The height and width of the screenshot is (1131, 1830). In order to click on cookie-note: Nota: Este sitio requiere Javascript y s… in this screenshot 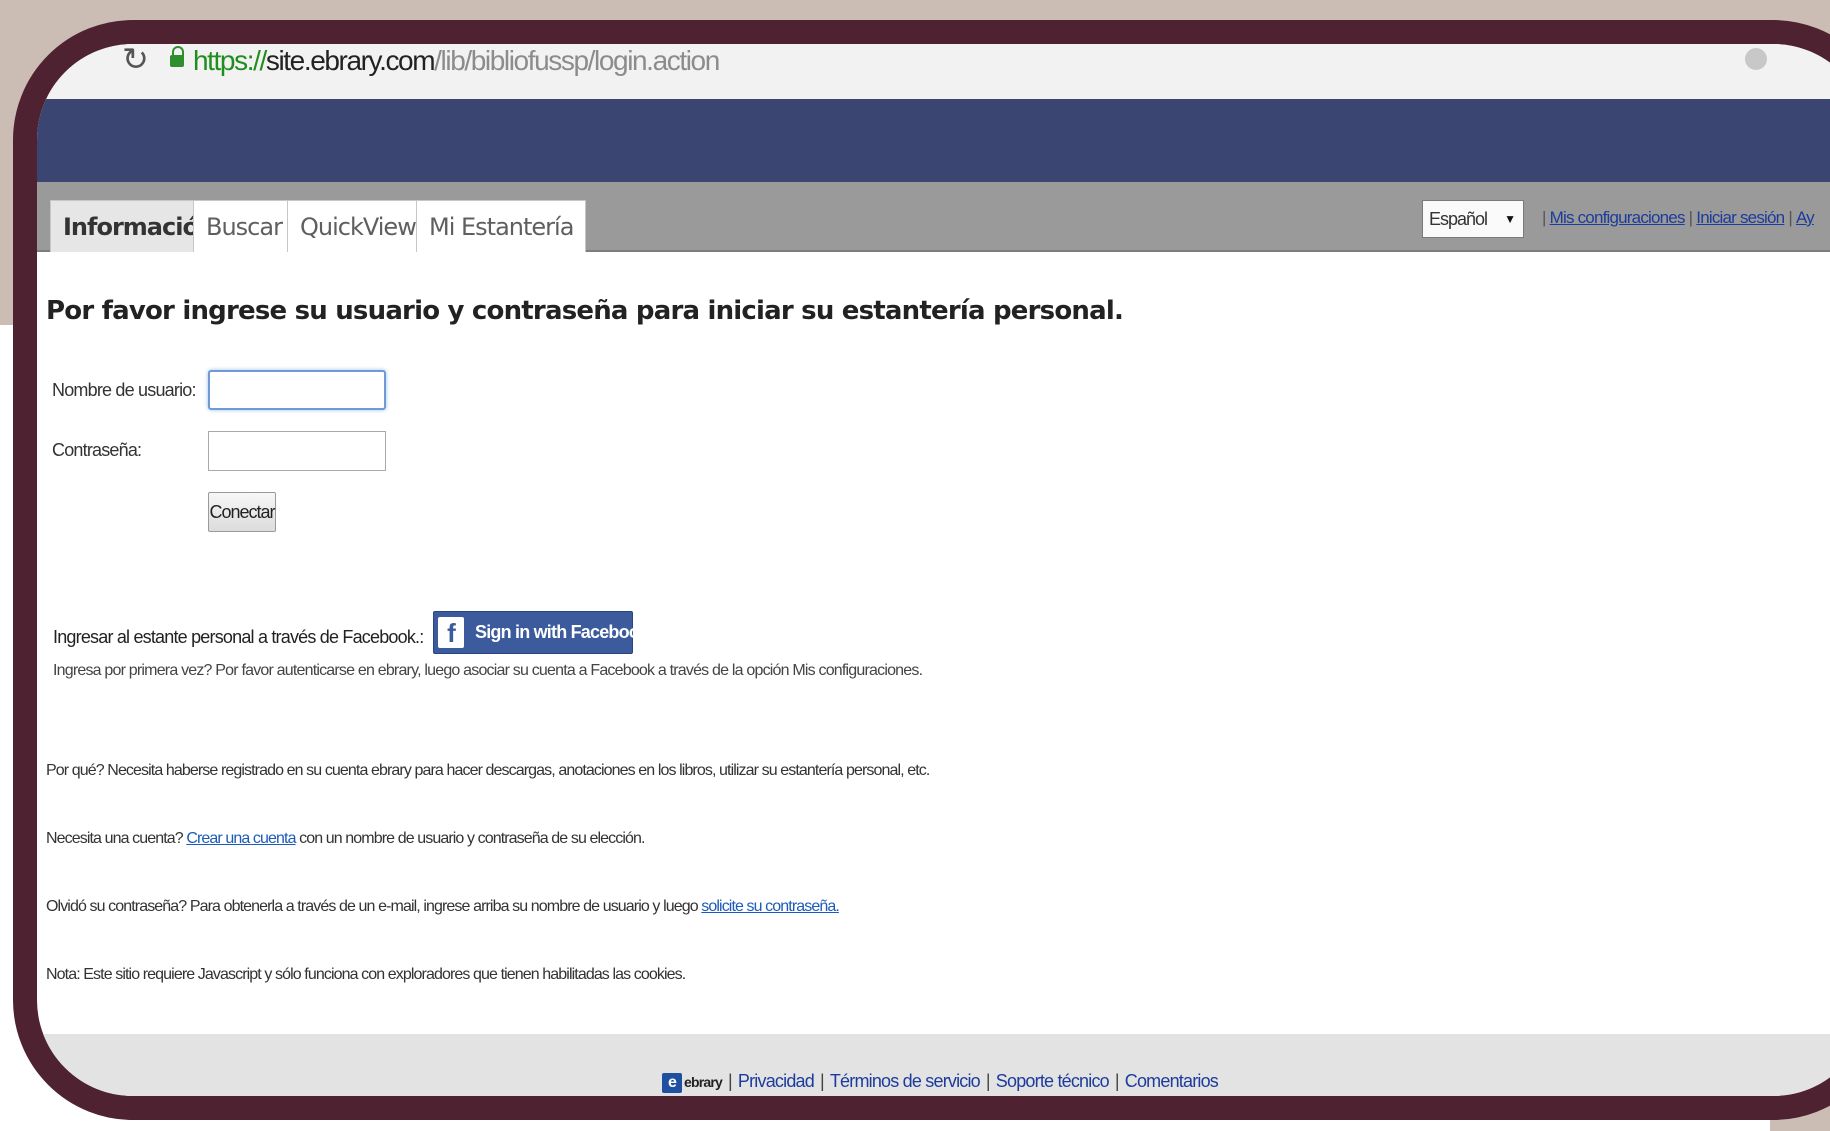, I will do `click(366, 974)`.